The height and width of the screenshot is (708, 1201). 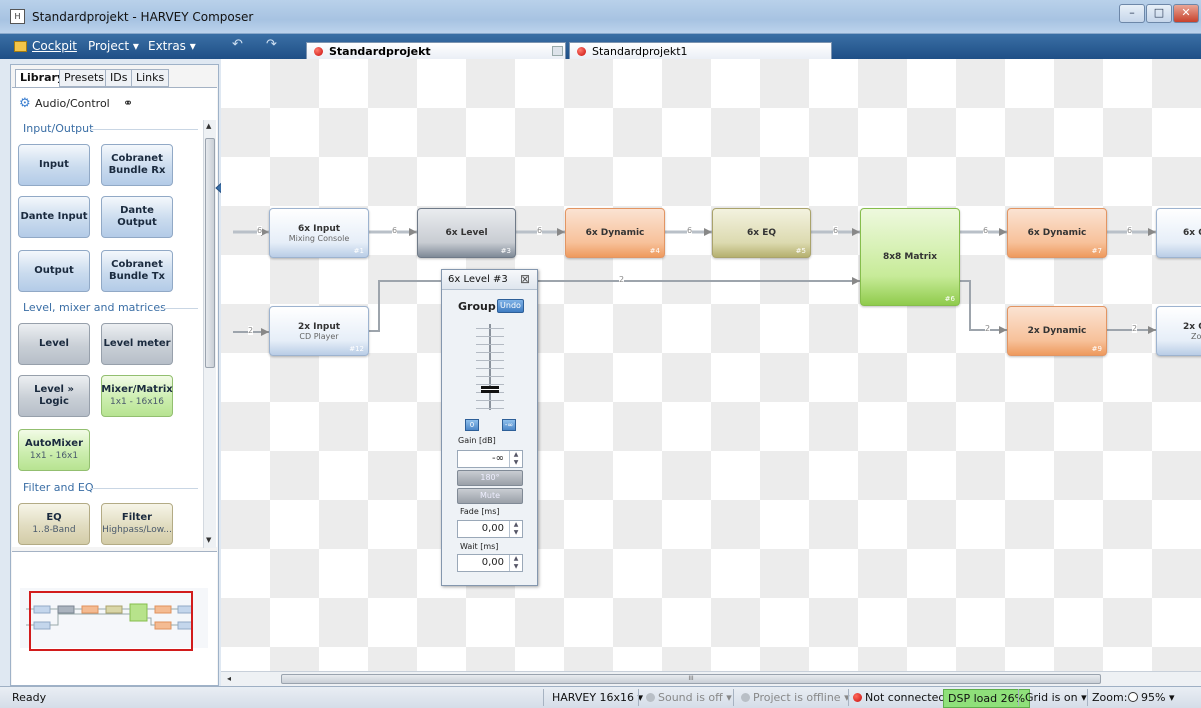 I want to click on node-6x-output: 6x O, so click(x=1178, y=233).